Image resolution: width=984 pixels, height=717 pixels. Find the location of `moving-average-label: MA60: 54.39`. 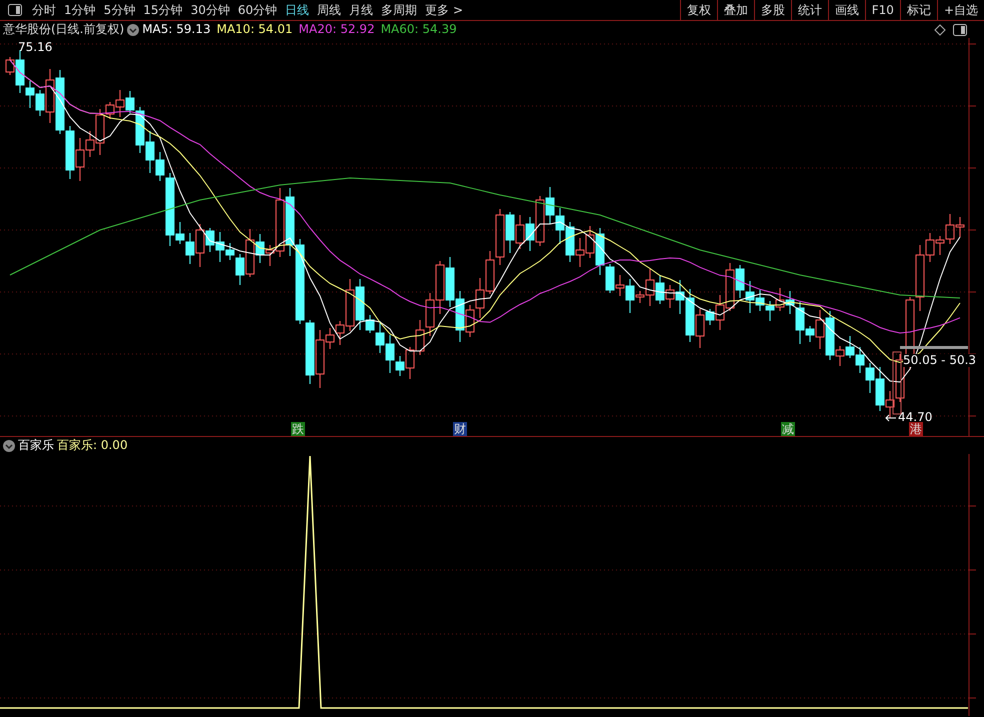

moving-average-label: MA60: 54.39 is located at coordinates (418, 29).